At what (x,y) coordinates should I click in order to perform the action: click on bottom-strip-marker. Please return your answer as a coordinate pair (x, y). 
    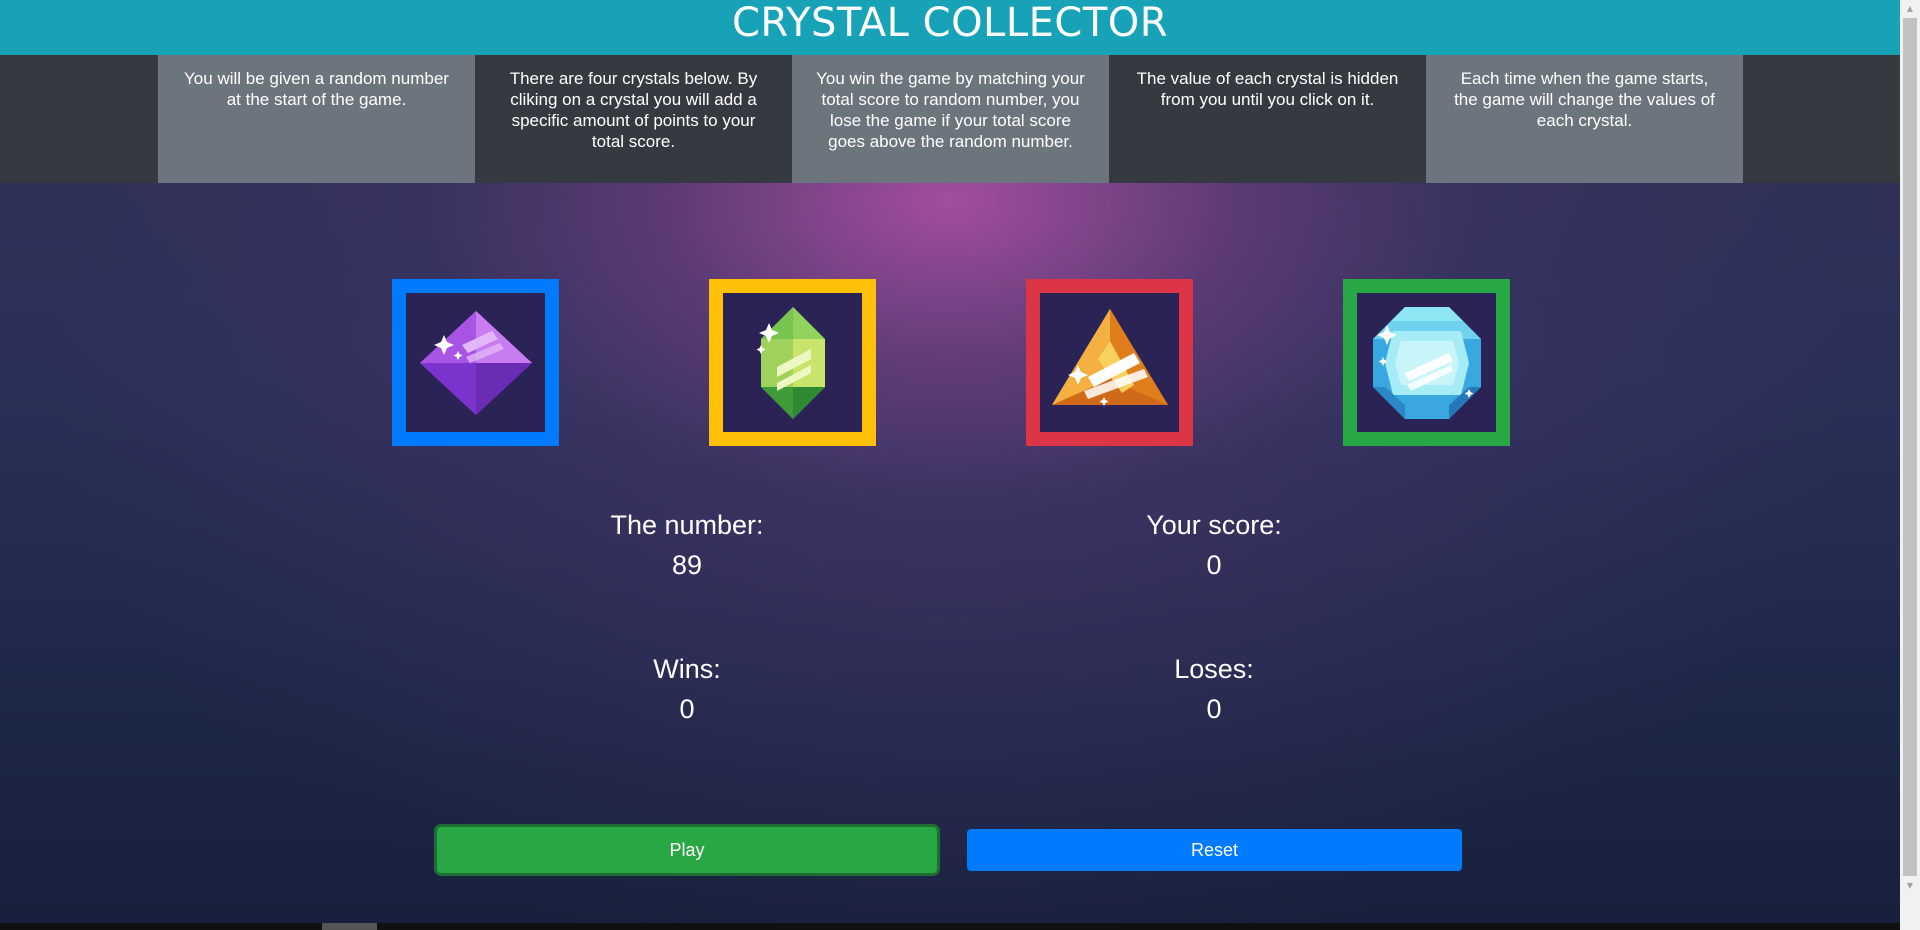
    Looking at the image, I should click on (349, 926).